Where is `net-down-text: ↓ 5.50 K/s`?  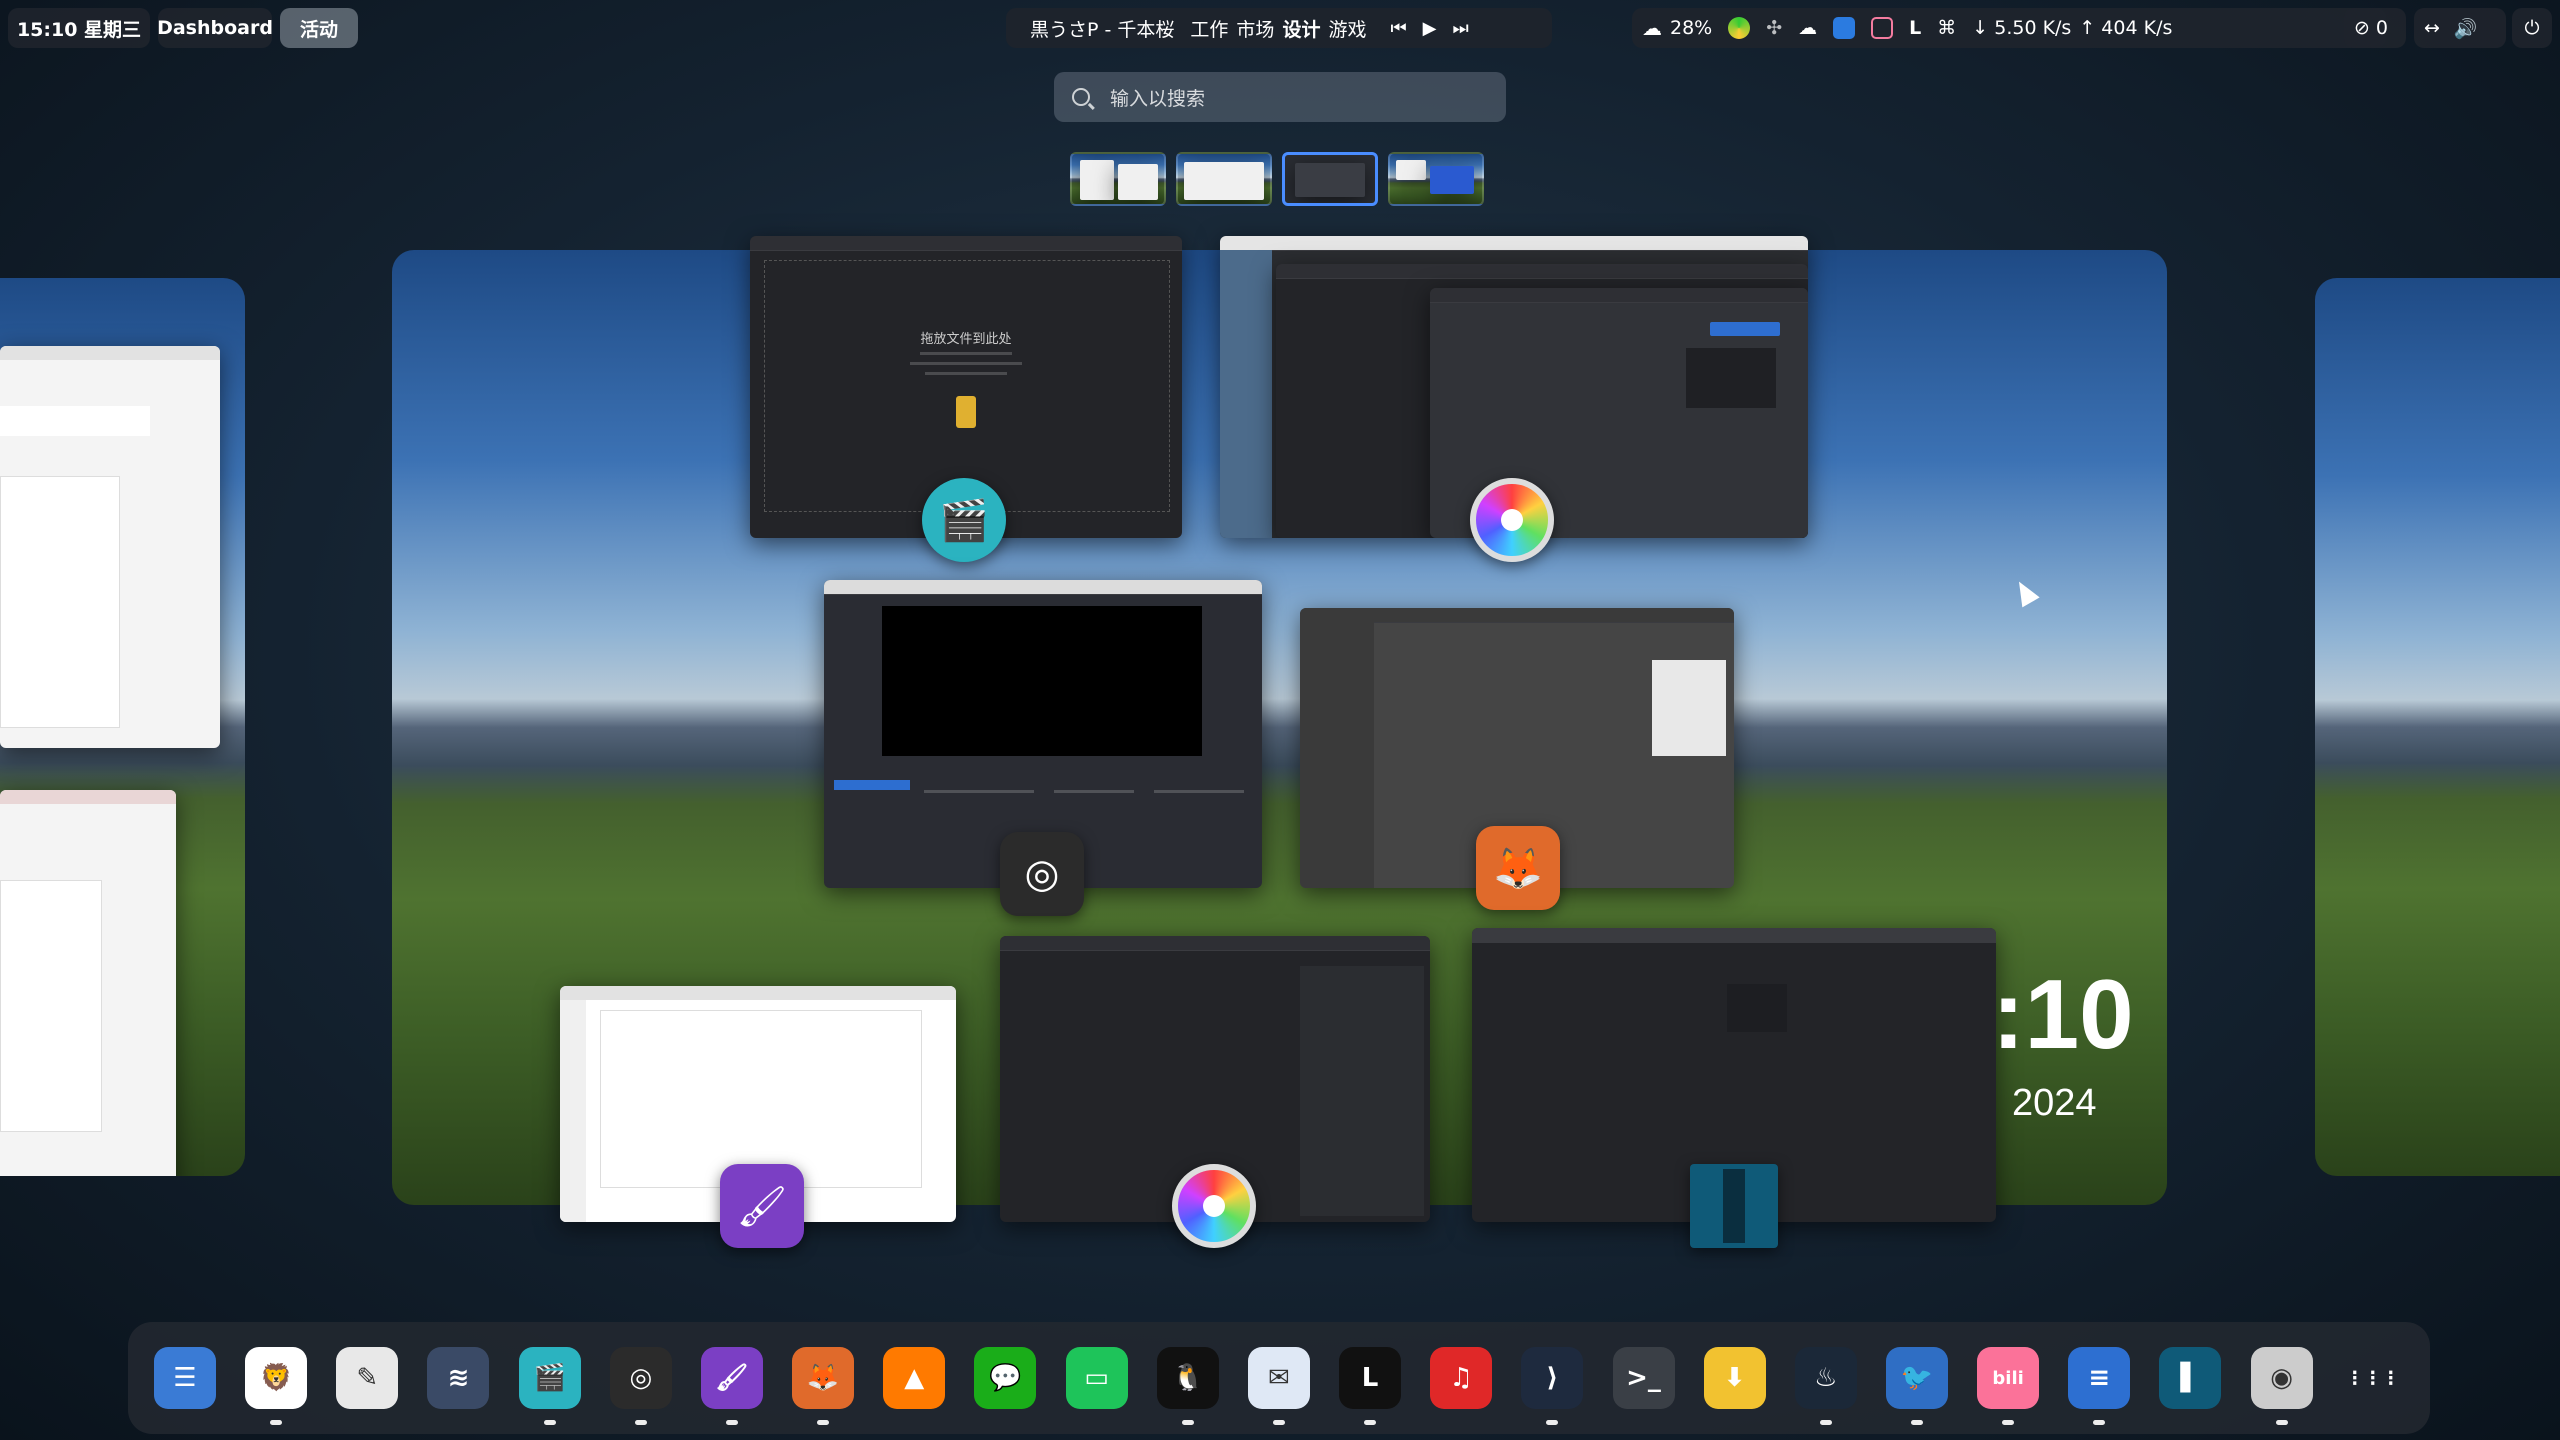 net-down-text: ↓ 5.50 K/s is located at coordinates (2022, 28).